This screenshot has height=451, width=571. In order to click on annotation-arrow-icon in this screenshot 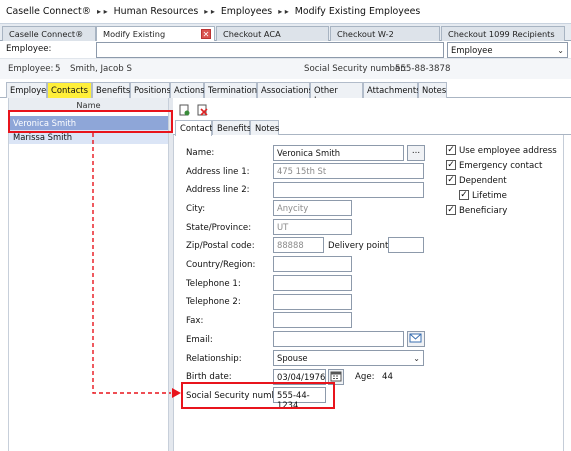, I will do `click(136, 265)`.